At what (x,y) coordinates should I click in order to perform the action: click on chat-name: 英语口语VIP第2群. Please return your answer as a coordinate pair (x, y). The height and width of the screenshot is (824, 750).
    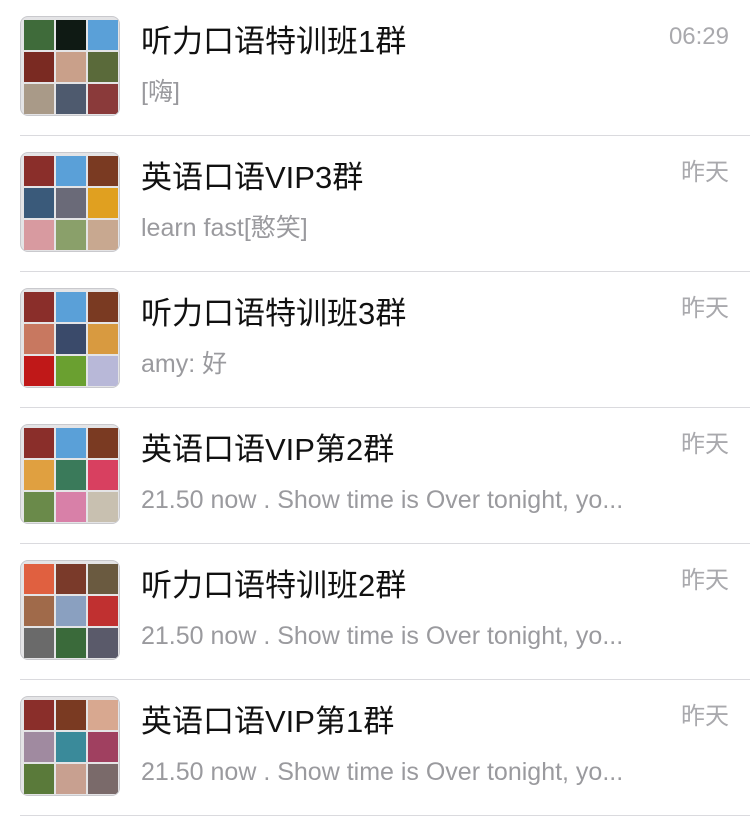
    Looking at the image, I should click on (268, 449).